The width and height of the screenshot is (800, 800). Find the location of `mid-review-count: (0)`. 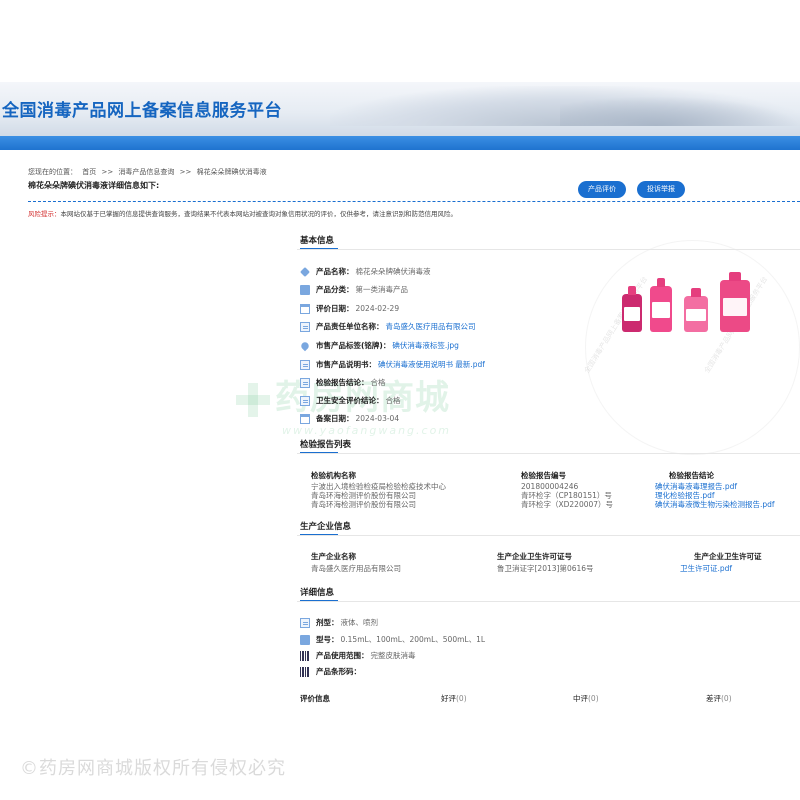

mid-review-count: (0) is located at coordinates (593, 698).